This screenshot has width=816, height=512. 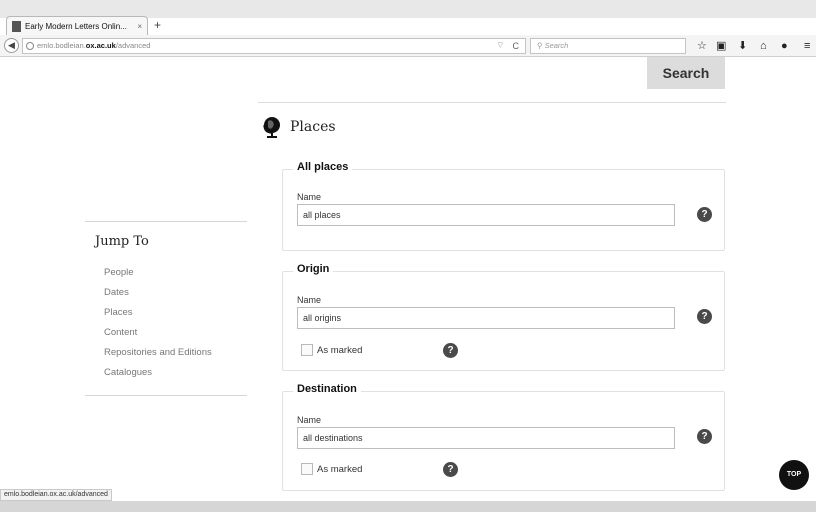 What do you see at coordinates (541, 45) in the screenshot?
I see `search-icon: ⚲` at bounding box center [541, 45].